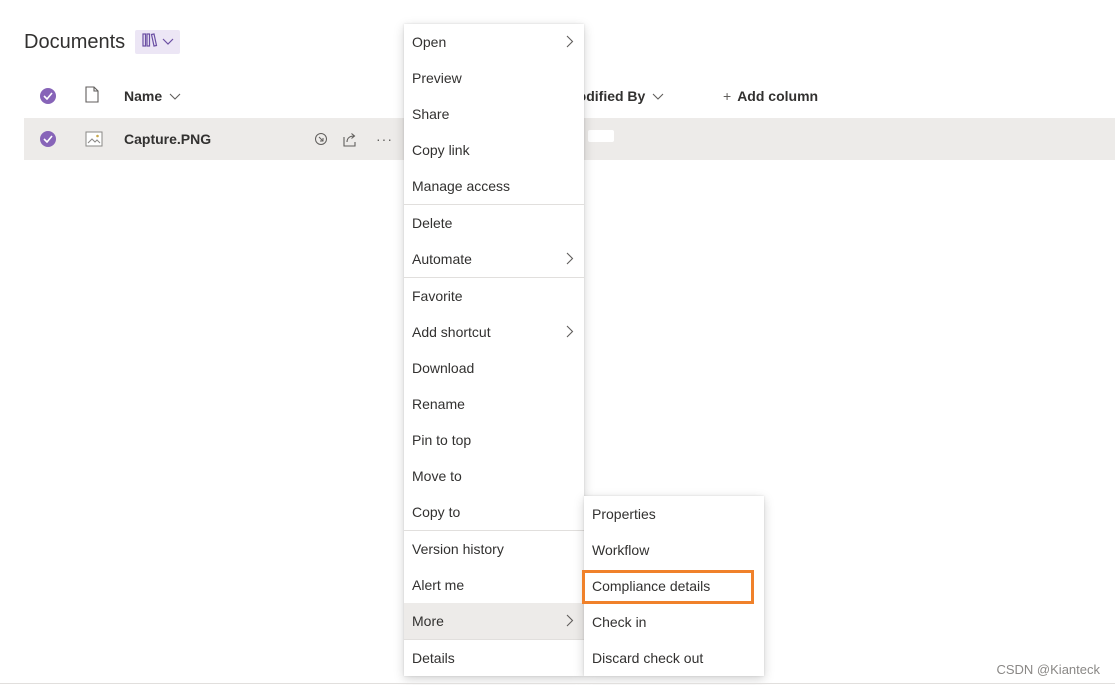 The height and width of the screenshot is (685, 1115). I want to click on menu-item-alert-me: Alert me, so click(494, 585).